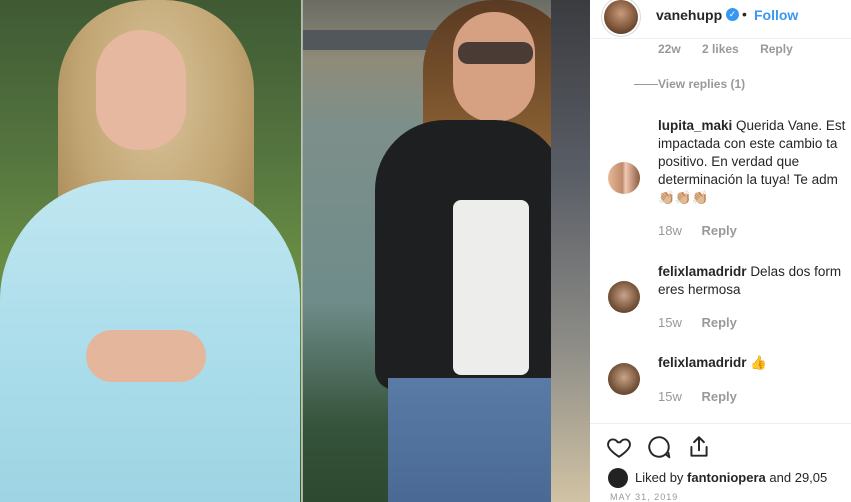  I want to click on heart-icon, so click(619, 447).